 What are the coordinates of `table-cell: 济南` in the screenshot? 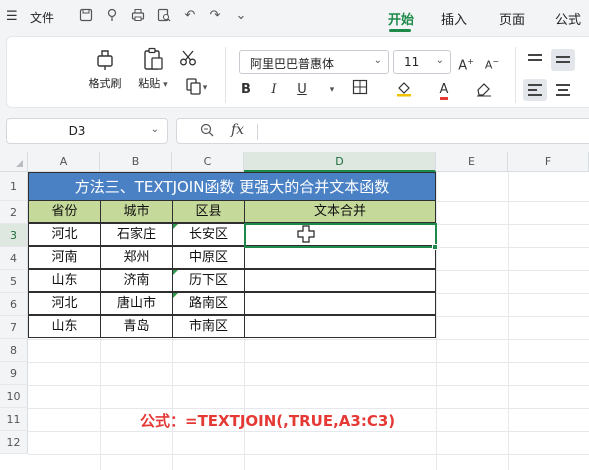 It's located at (136, 280).